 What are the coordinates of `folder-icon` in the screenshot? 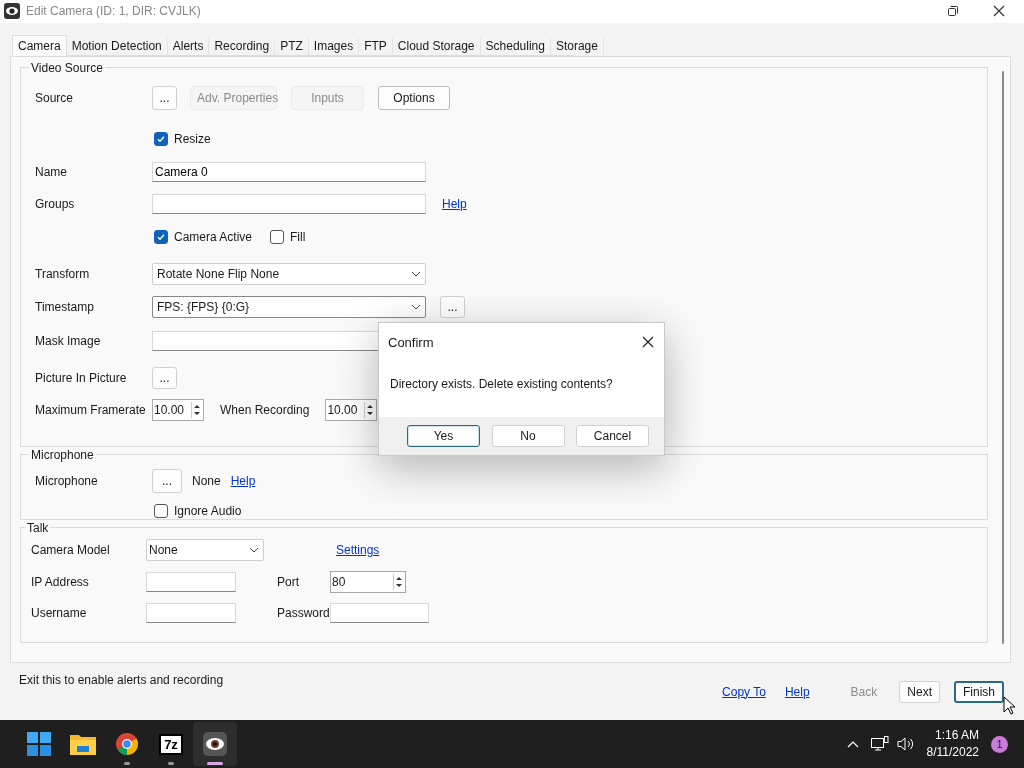 It's located at (83, 744).